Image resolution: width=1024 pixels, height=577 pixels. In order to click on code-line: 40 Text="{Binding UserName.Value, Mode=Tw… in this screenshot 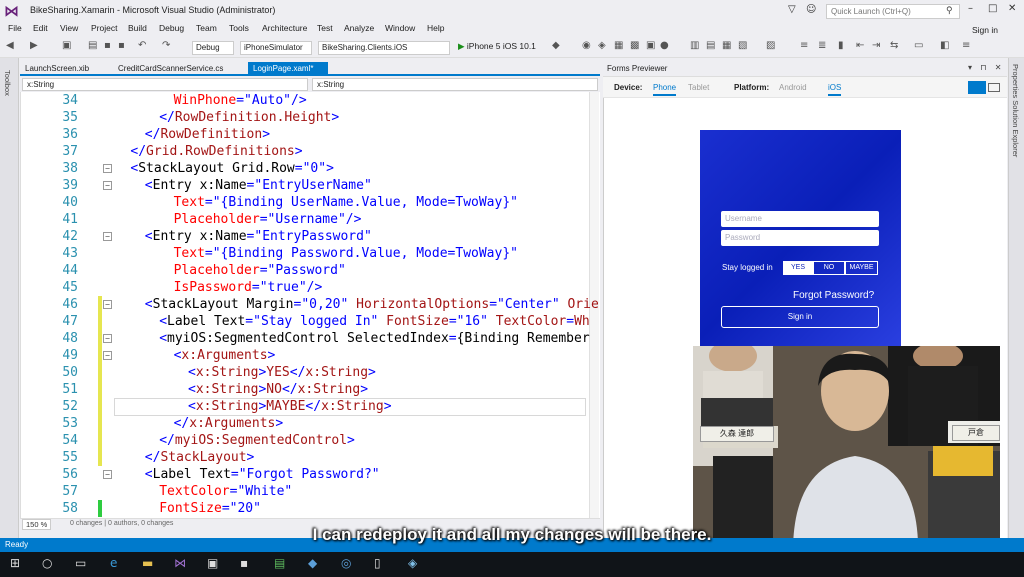, I will do `click(310, 202)`.